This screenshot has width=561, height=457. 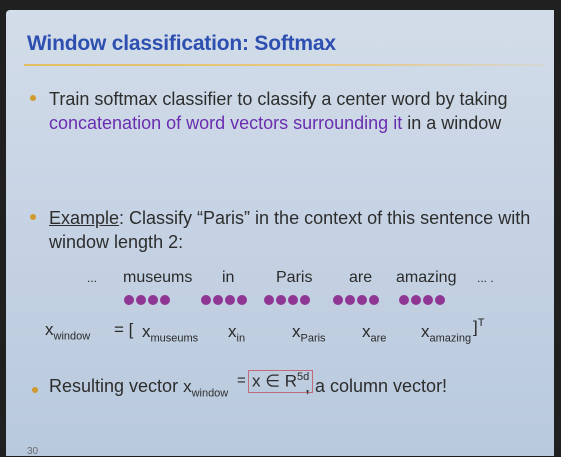 I want to click on result-box: x ∈ R5d, so click(x=281, y=381).